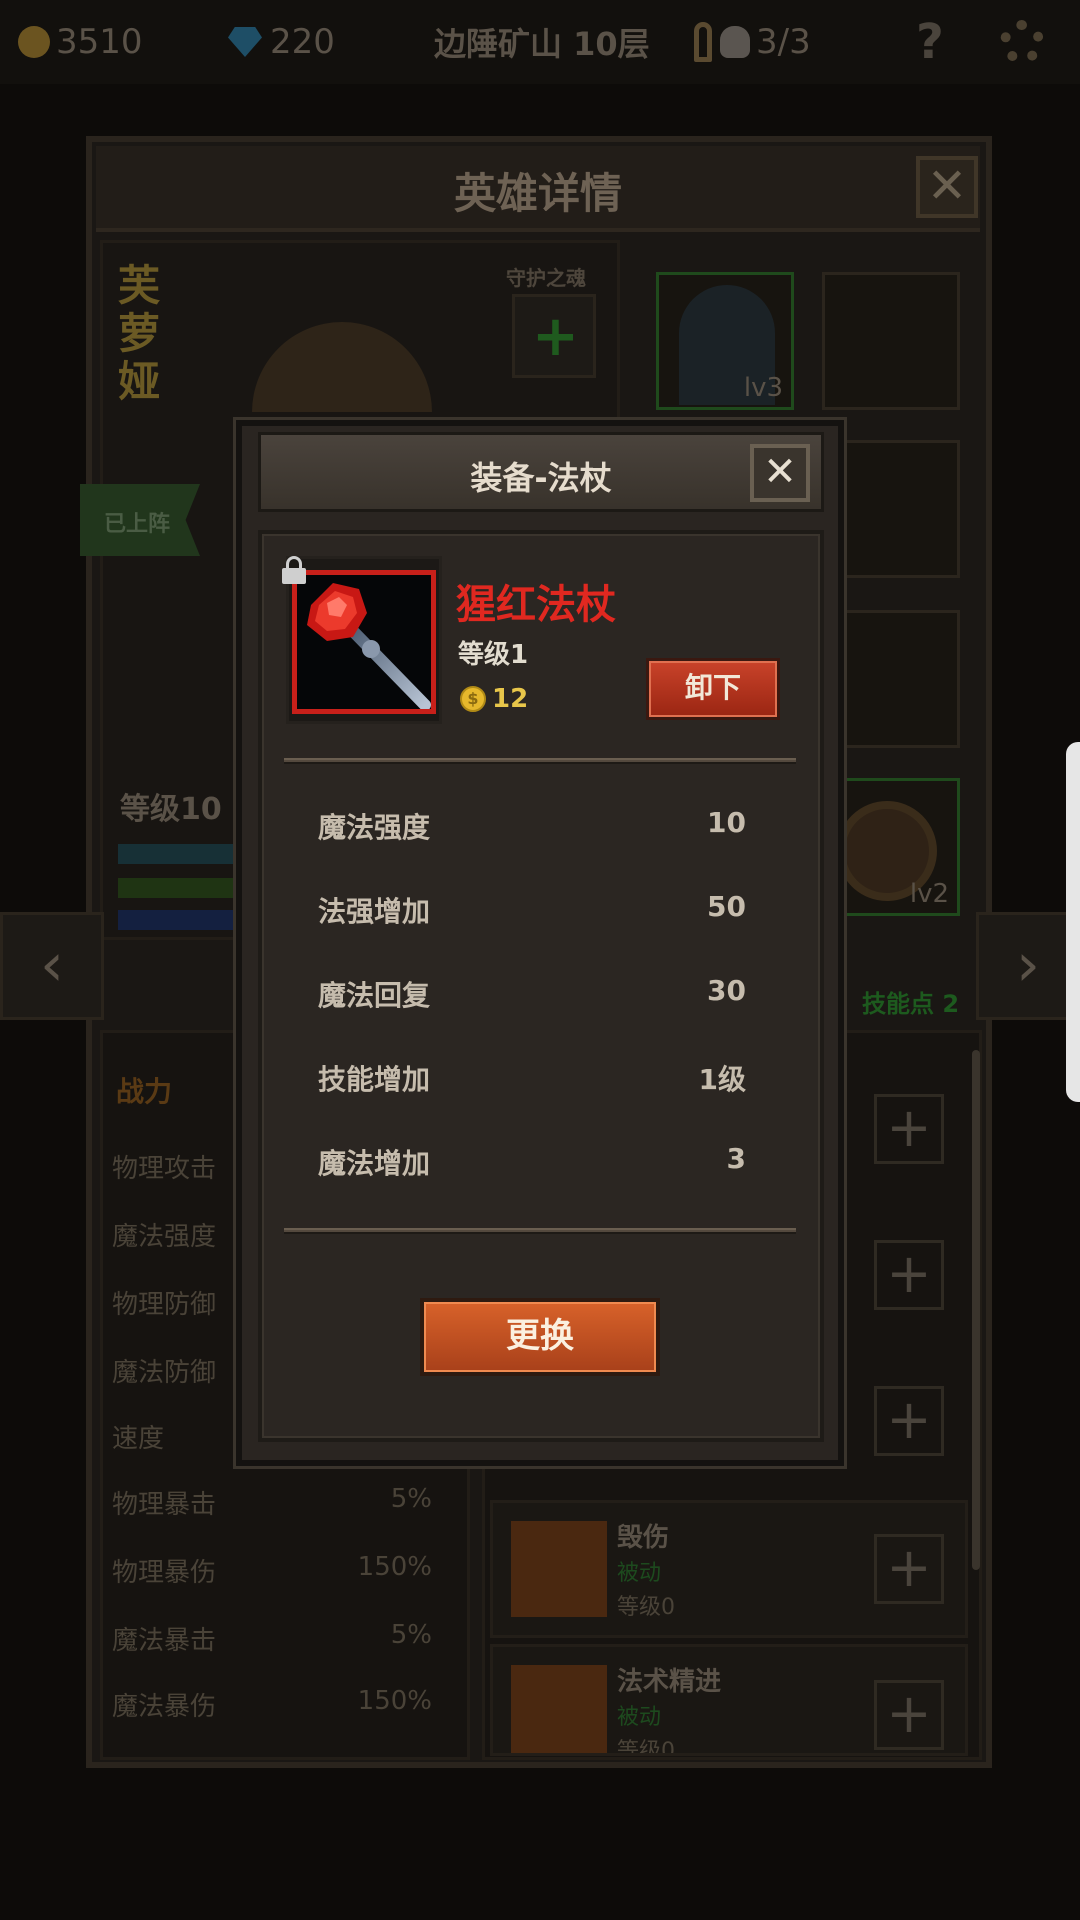  What do you see at coordinates (374, 1079) in the screenshot?
I see `attribute-name: 技能增加` at bounding box center [374, 1079].